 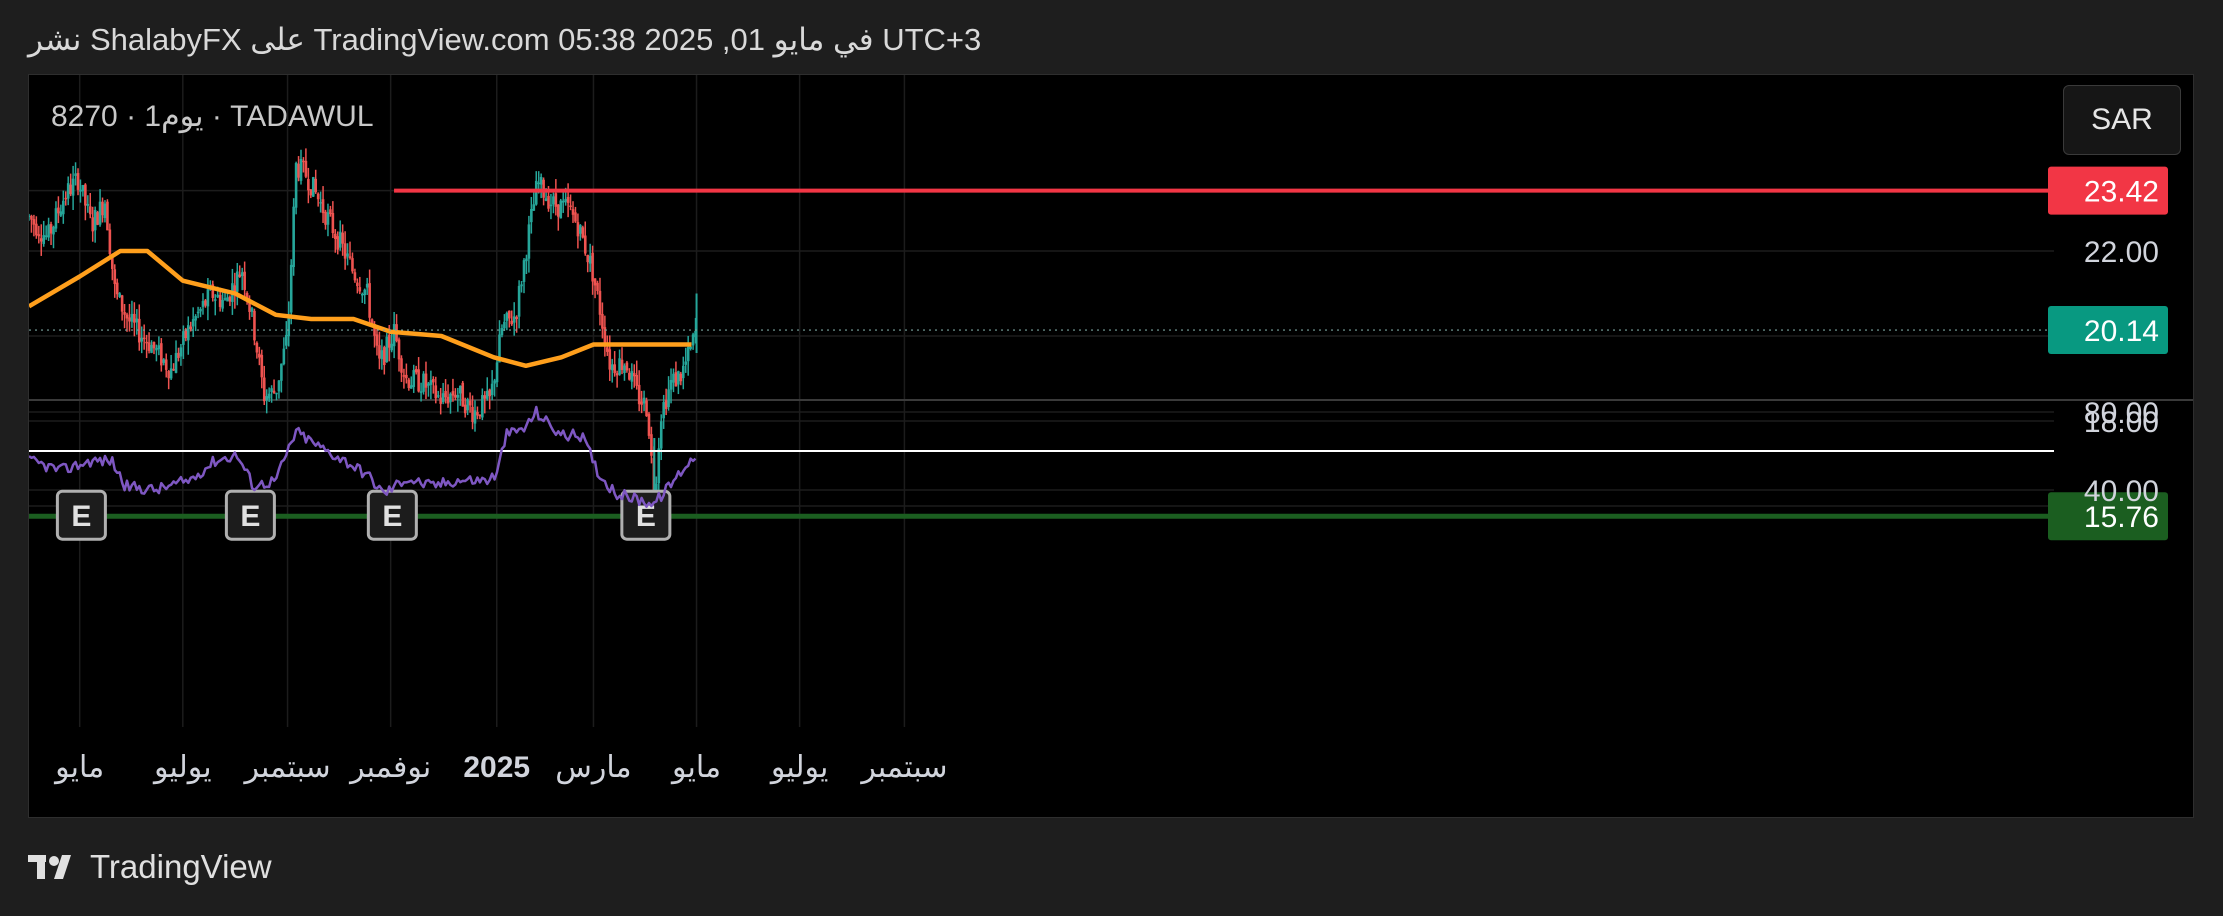 I want to click on time-axis-tick: نوفمبر, so click(x=389, y=767).